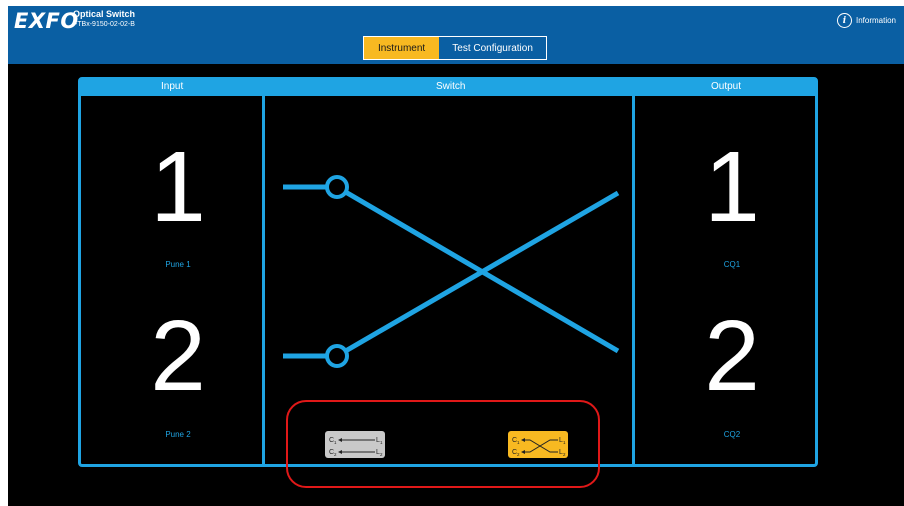 The height and width of the screenshot is (506, 904). I want to click on tab-instrument: Instrument, so click(402, 48).